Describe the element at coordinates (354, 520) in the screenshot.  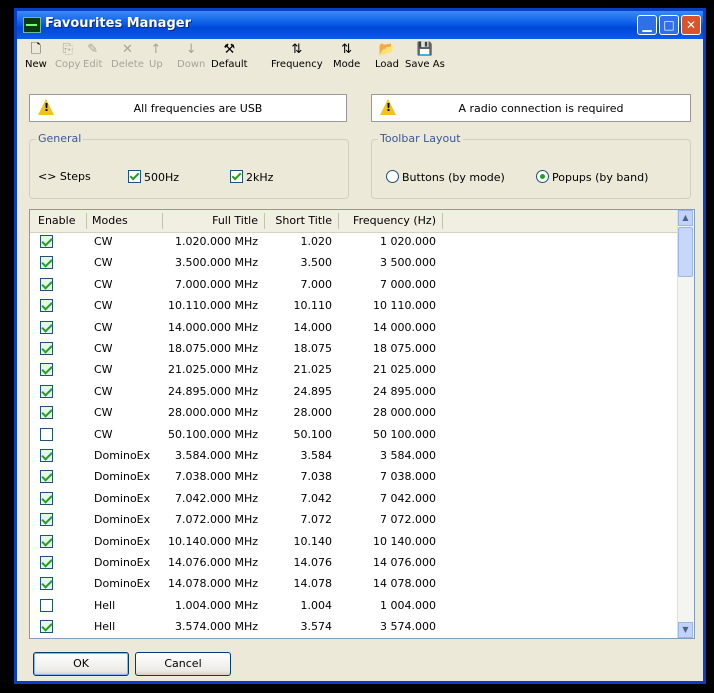
I see `table-row: DominoEx 7.072.000 MHz 7.072 7 072.000` at that location.